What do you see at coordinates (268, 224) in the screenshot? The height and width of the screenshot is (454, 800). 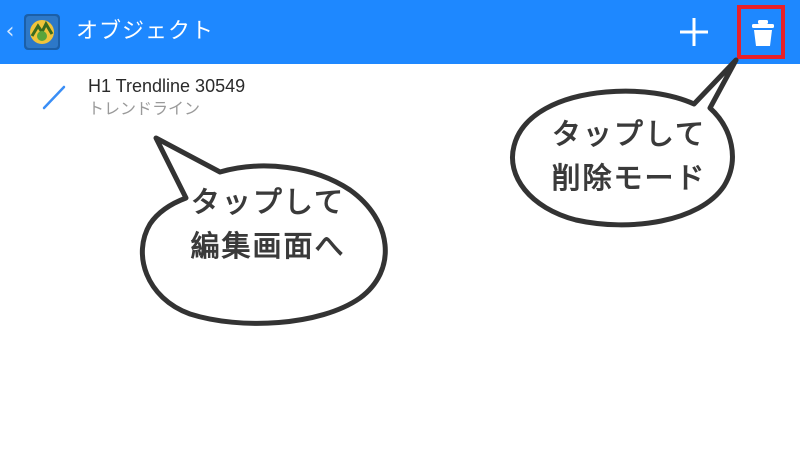 I see `edit-callout-text: タップして 編集画面へ` at bounding box center [268, 224].